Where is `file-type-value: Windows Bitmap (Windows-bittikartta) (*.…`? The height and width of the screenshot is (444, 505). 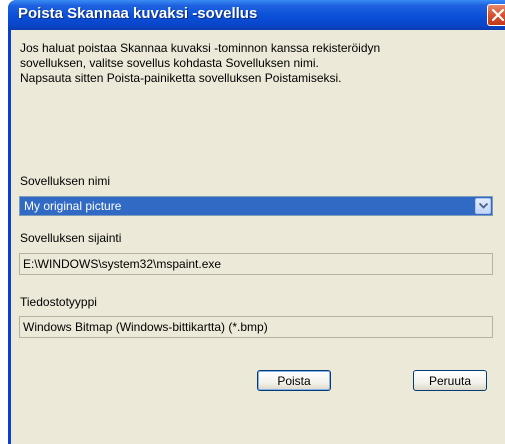
file-type-value: Windows Bitmap (Windows-bittikartta) (*.… is located at coordinates (145, 327).